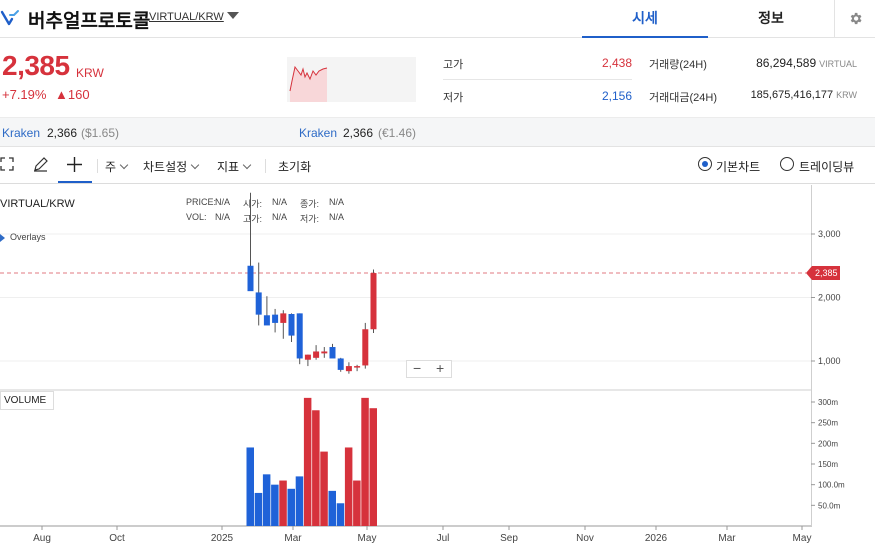 The width and height of the screenshot is (875, 551). What do you see at coordinates (397, 133) in the screenshot?
I see `exchange-sub-price: (€1.46)` at bounding box center [397, 133].